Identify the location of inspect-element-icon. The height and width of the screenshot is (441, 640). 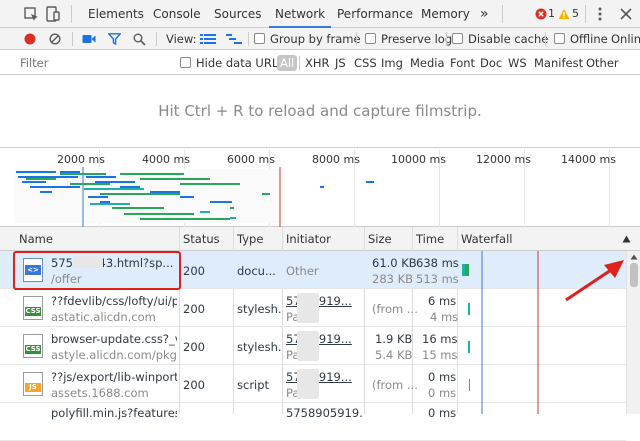
(31, 14).